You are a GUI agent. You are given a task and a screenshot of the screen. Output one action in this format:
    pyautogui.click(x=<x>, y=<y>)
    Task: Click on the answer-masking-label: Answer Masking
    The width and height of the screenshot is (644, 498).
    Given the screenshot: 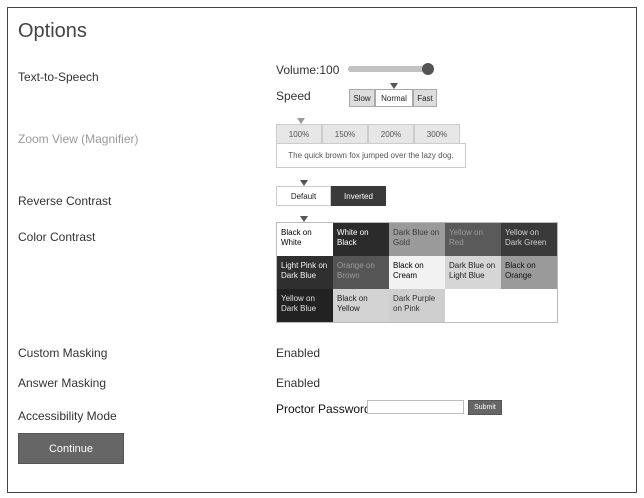 What is the action you would take?
    pyautogui.click(x=62, y=383)
    